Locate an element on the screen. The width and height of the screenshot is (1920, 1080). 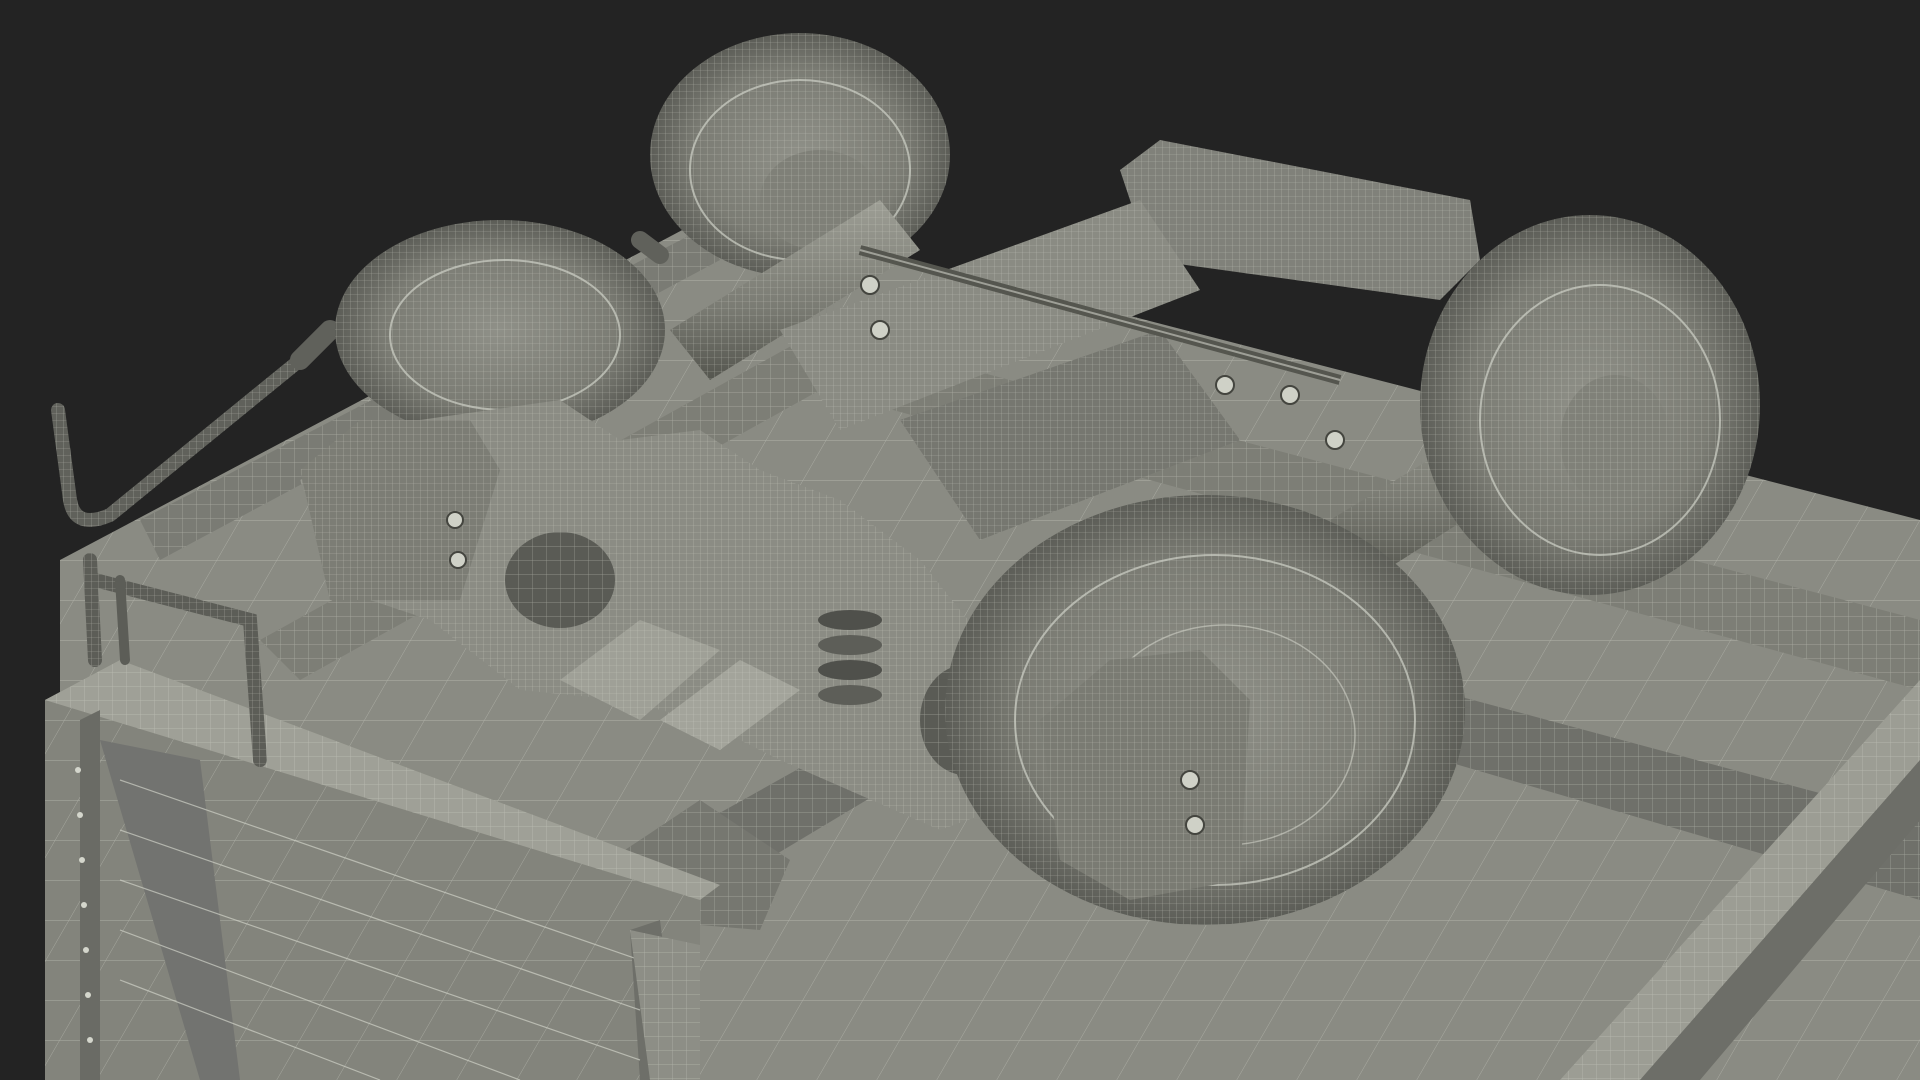
wheel-front-left is located at coordinates (500, 330).